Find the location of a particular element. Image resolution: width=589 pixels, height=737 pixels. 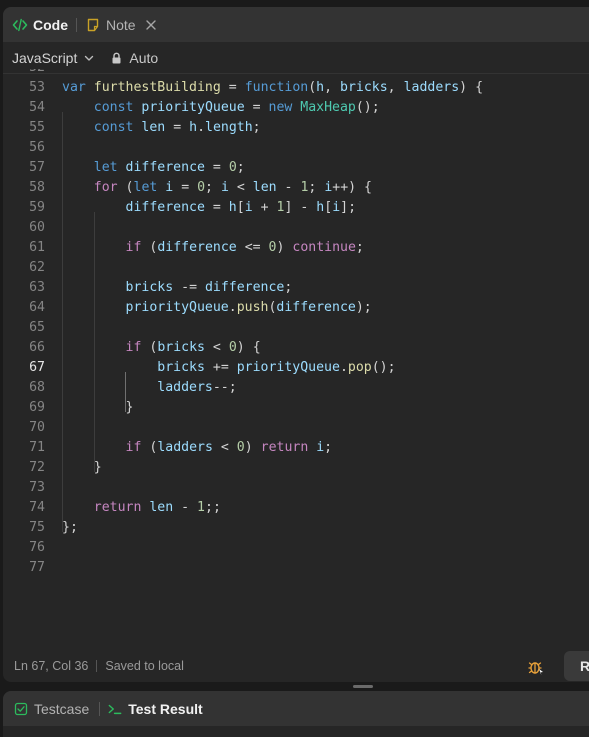

code-text: if (ladders < 0) return i; is located at coordinates (229, 447).